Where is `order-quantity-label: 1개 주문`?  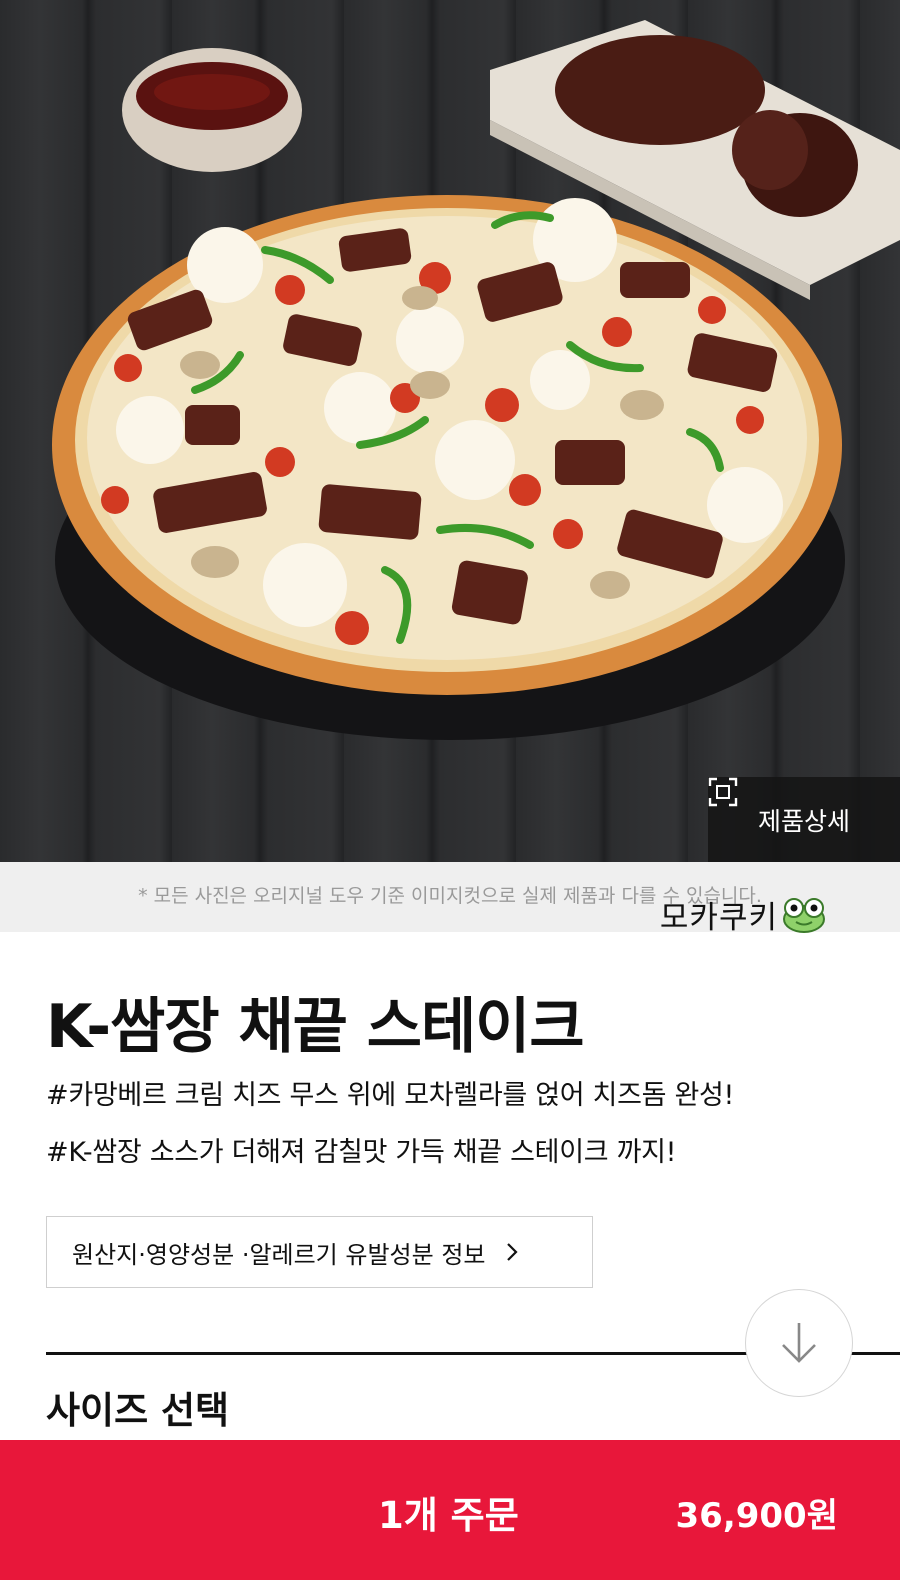
order-quantity-label: 1개 주문 is located at coordinates (448, 1515).